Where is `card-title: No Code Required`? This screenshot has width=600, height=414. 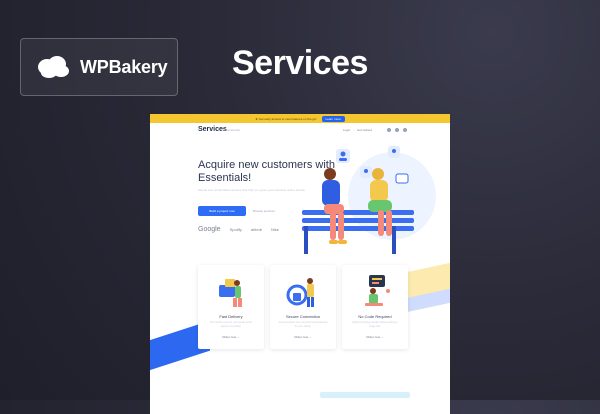
card-title: No Code Required is located at coordinates (375, 316).